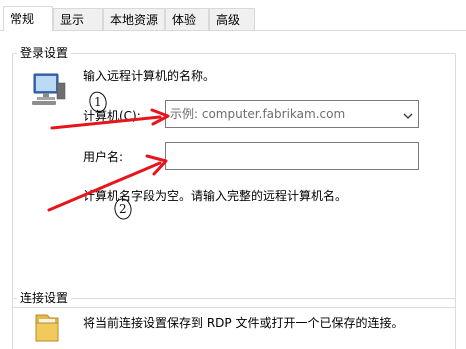 Image resolution: width=466 pixels, height=349 pixels. Describe the element at coordinates (44, 298) in the screenshot. I see `connection-settings-title: 连接设置` at that location.